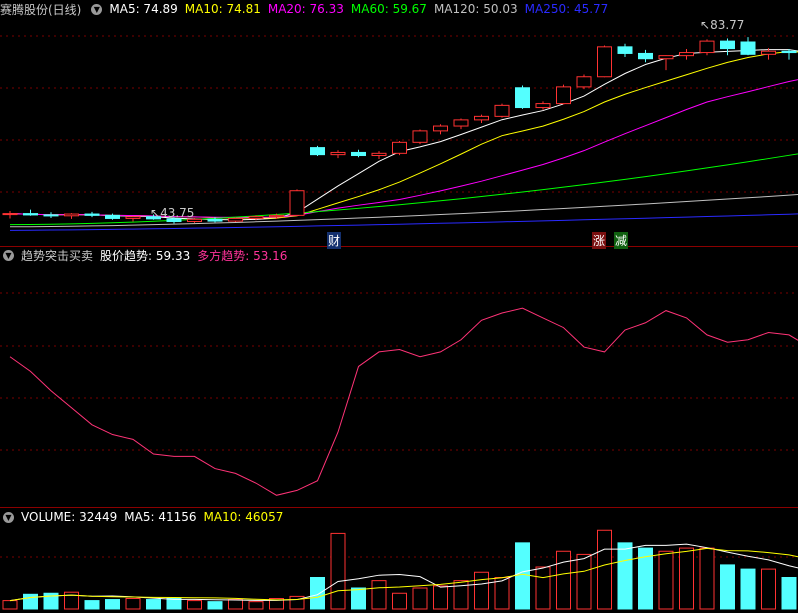 This screenshot has height=613, width=798. I want to click on indicator-name: 趋势突击买卖, so click(57, 255).